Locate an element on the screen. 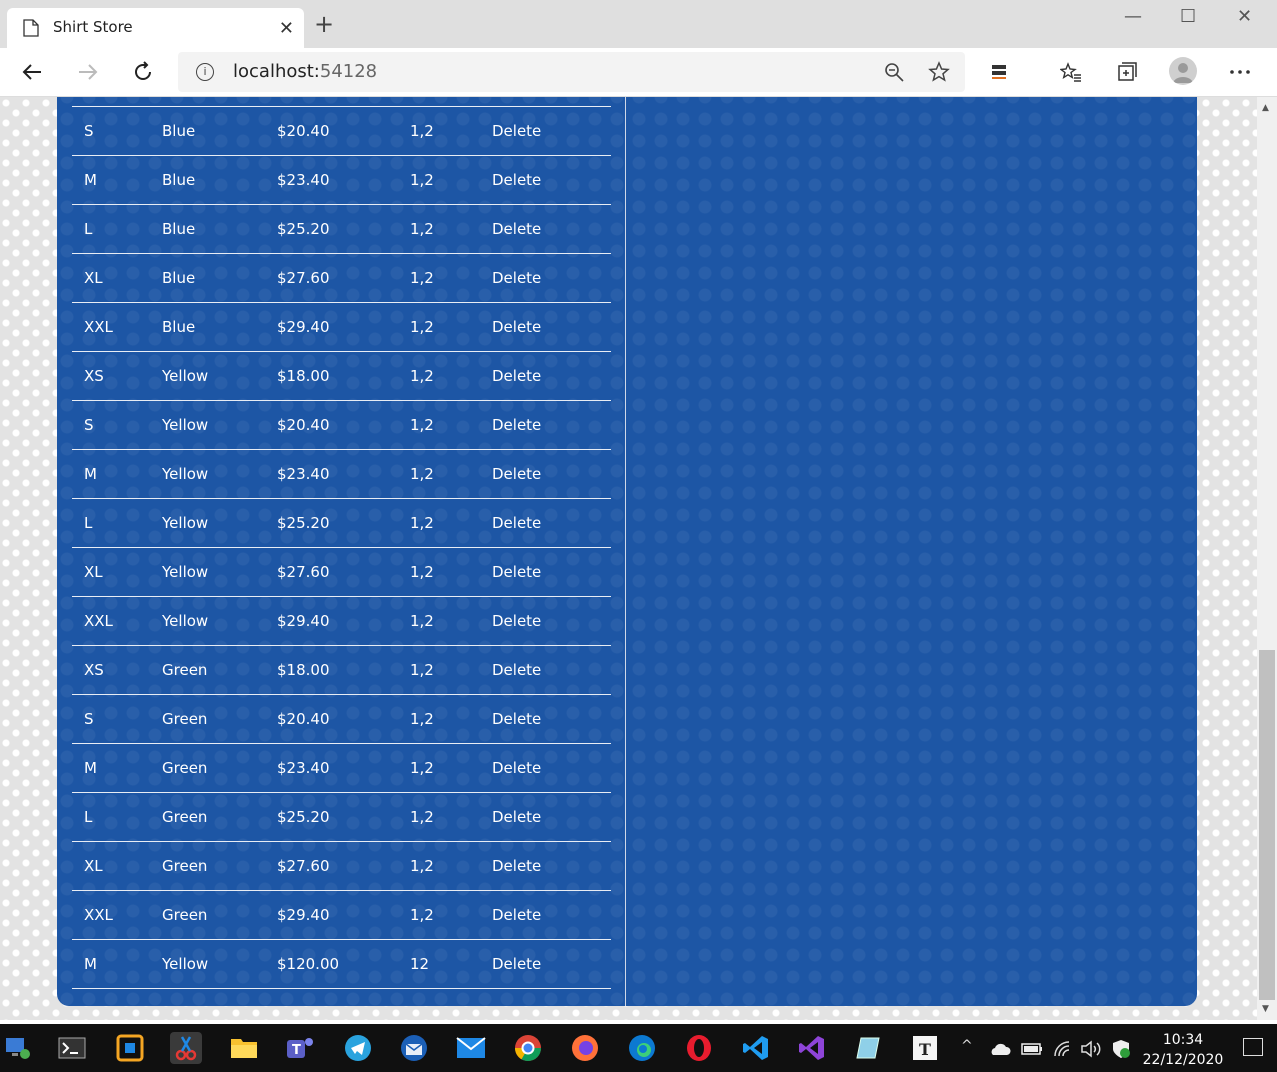 The image size is (1277, 1072). browser-titlebar: Shirt Store ✕ + — ☐ ✕ is located at coordinates (638, 24).